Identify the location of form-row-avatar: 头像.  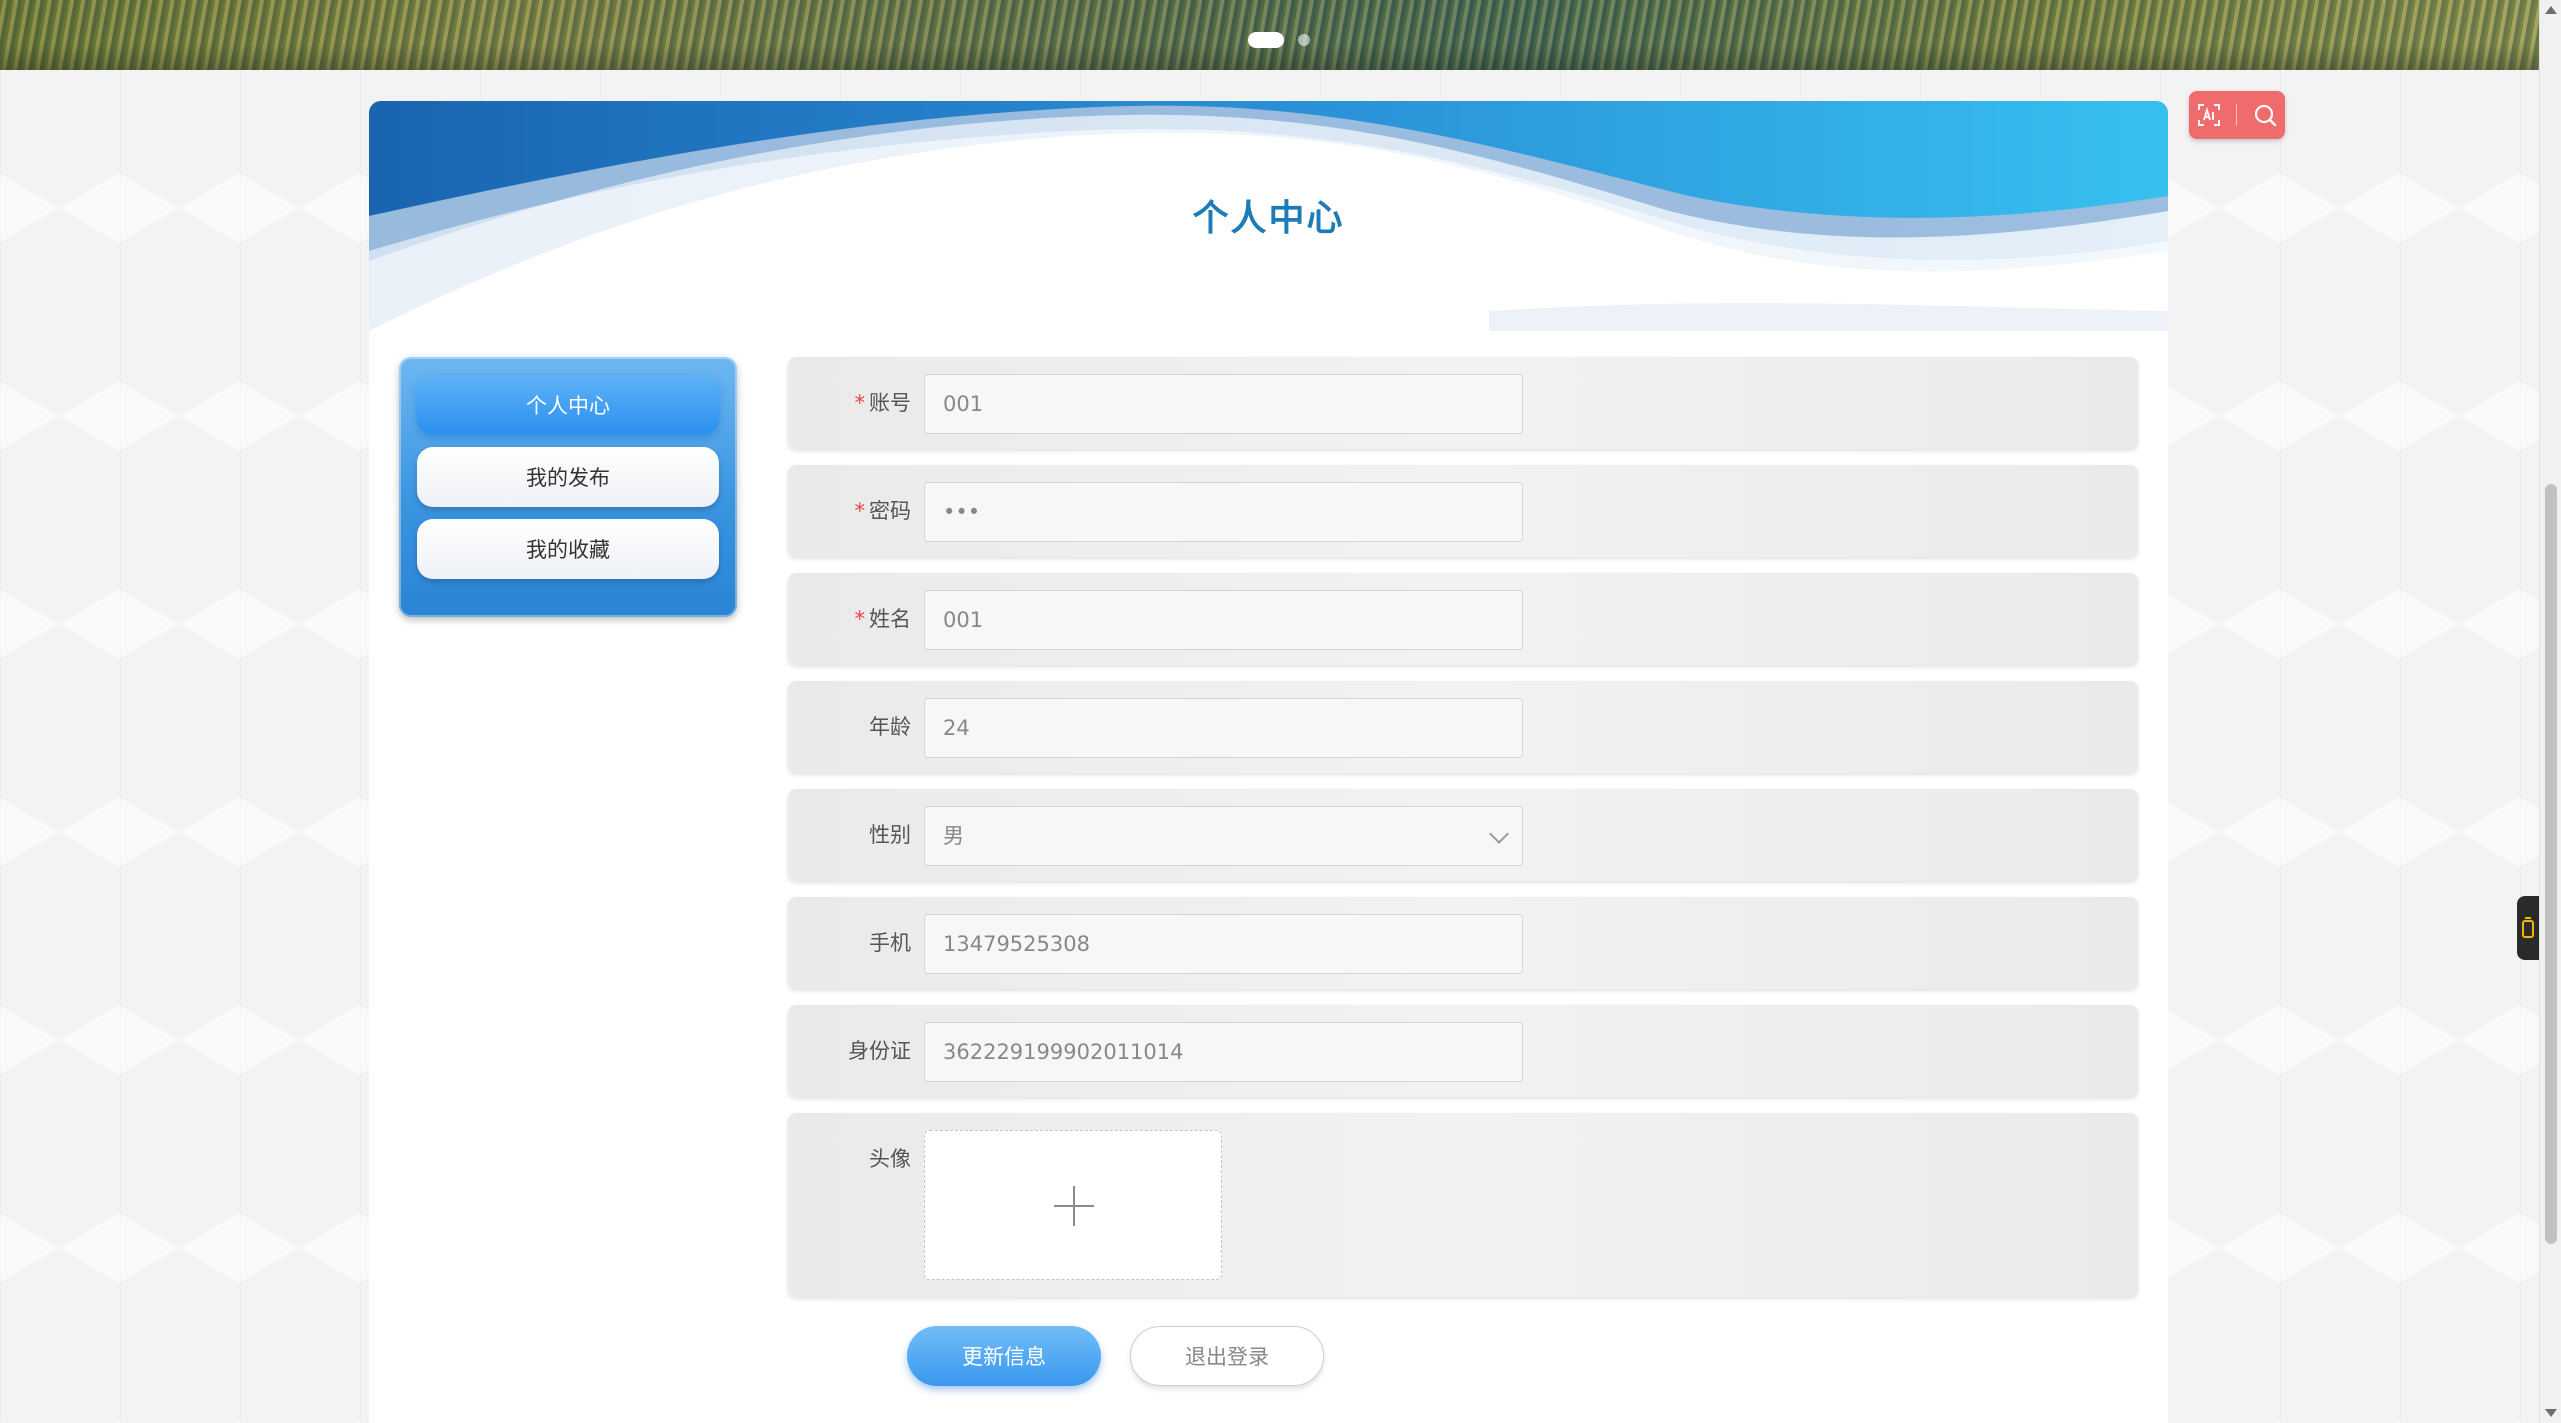
(1463, 1205).